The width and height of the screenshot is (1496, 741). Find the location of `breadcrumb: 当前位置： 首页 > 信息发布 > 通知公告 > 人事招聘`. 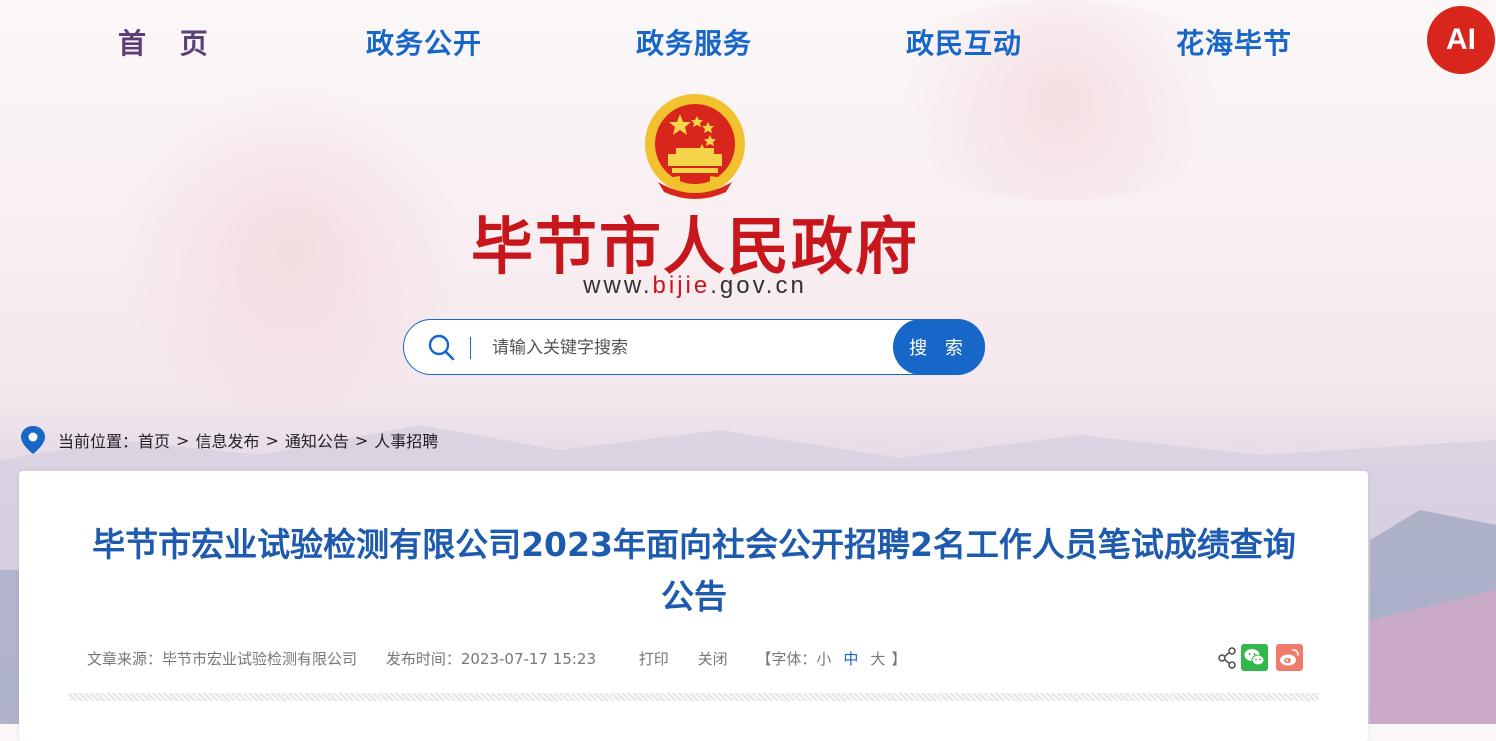

breadcrumb: 当前位置： 首页 > 信息发布 > 通知公告 > 人事招聘 is located at coordinates (229, 440).